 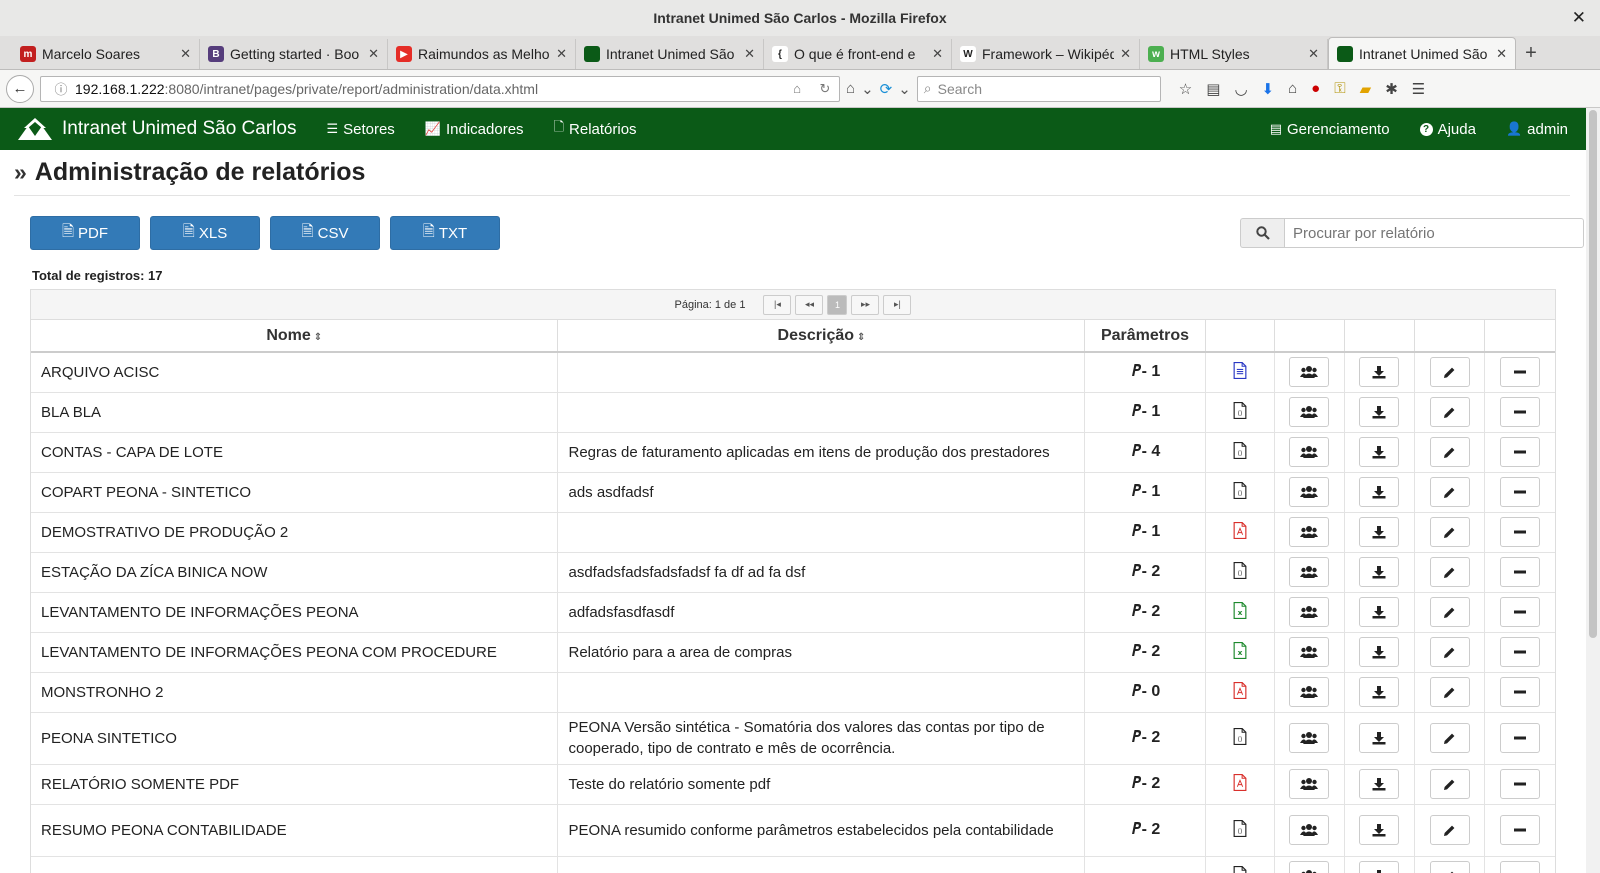 What do you see at coordinates (1234, 54) in the screenshot?
I see `browser-tab: w HTML Styles ✕` at bounding box center [1234, 54].